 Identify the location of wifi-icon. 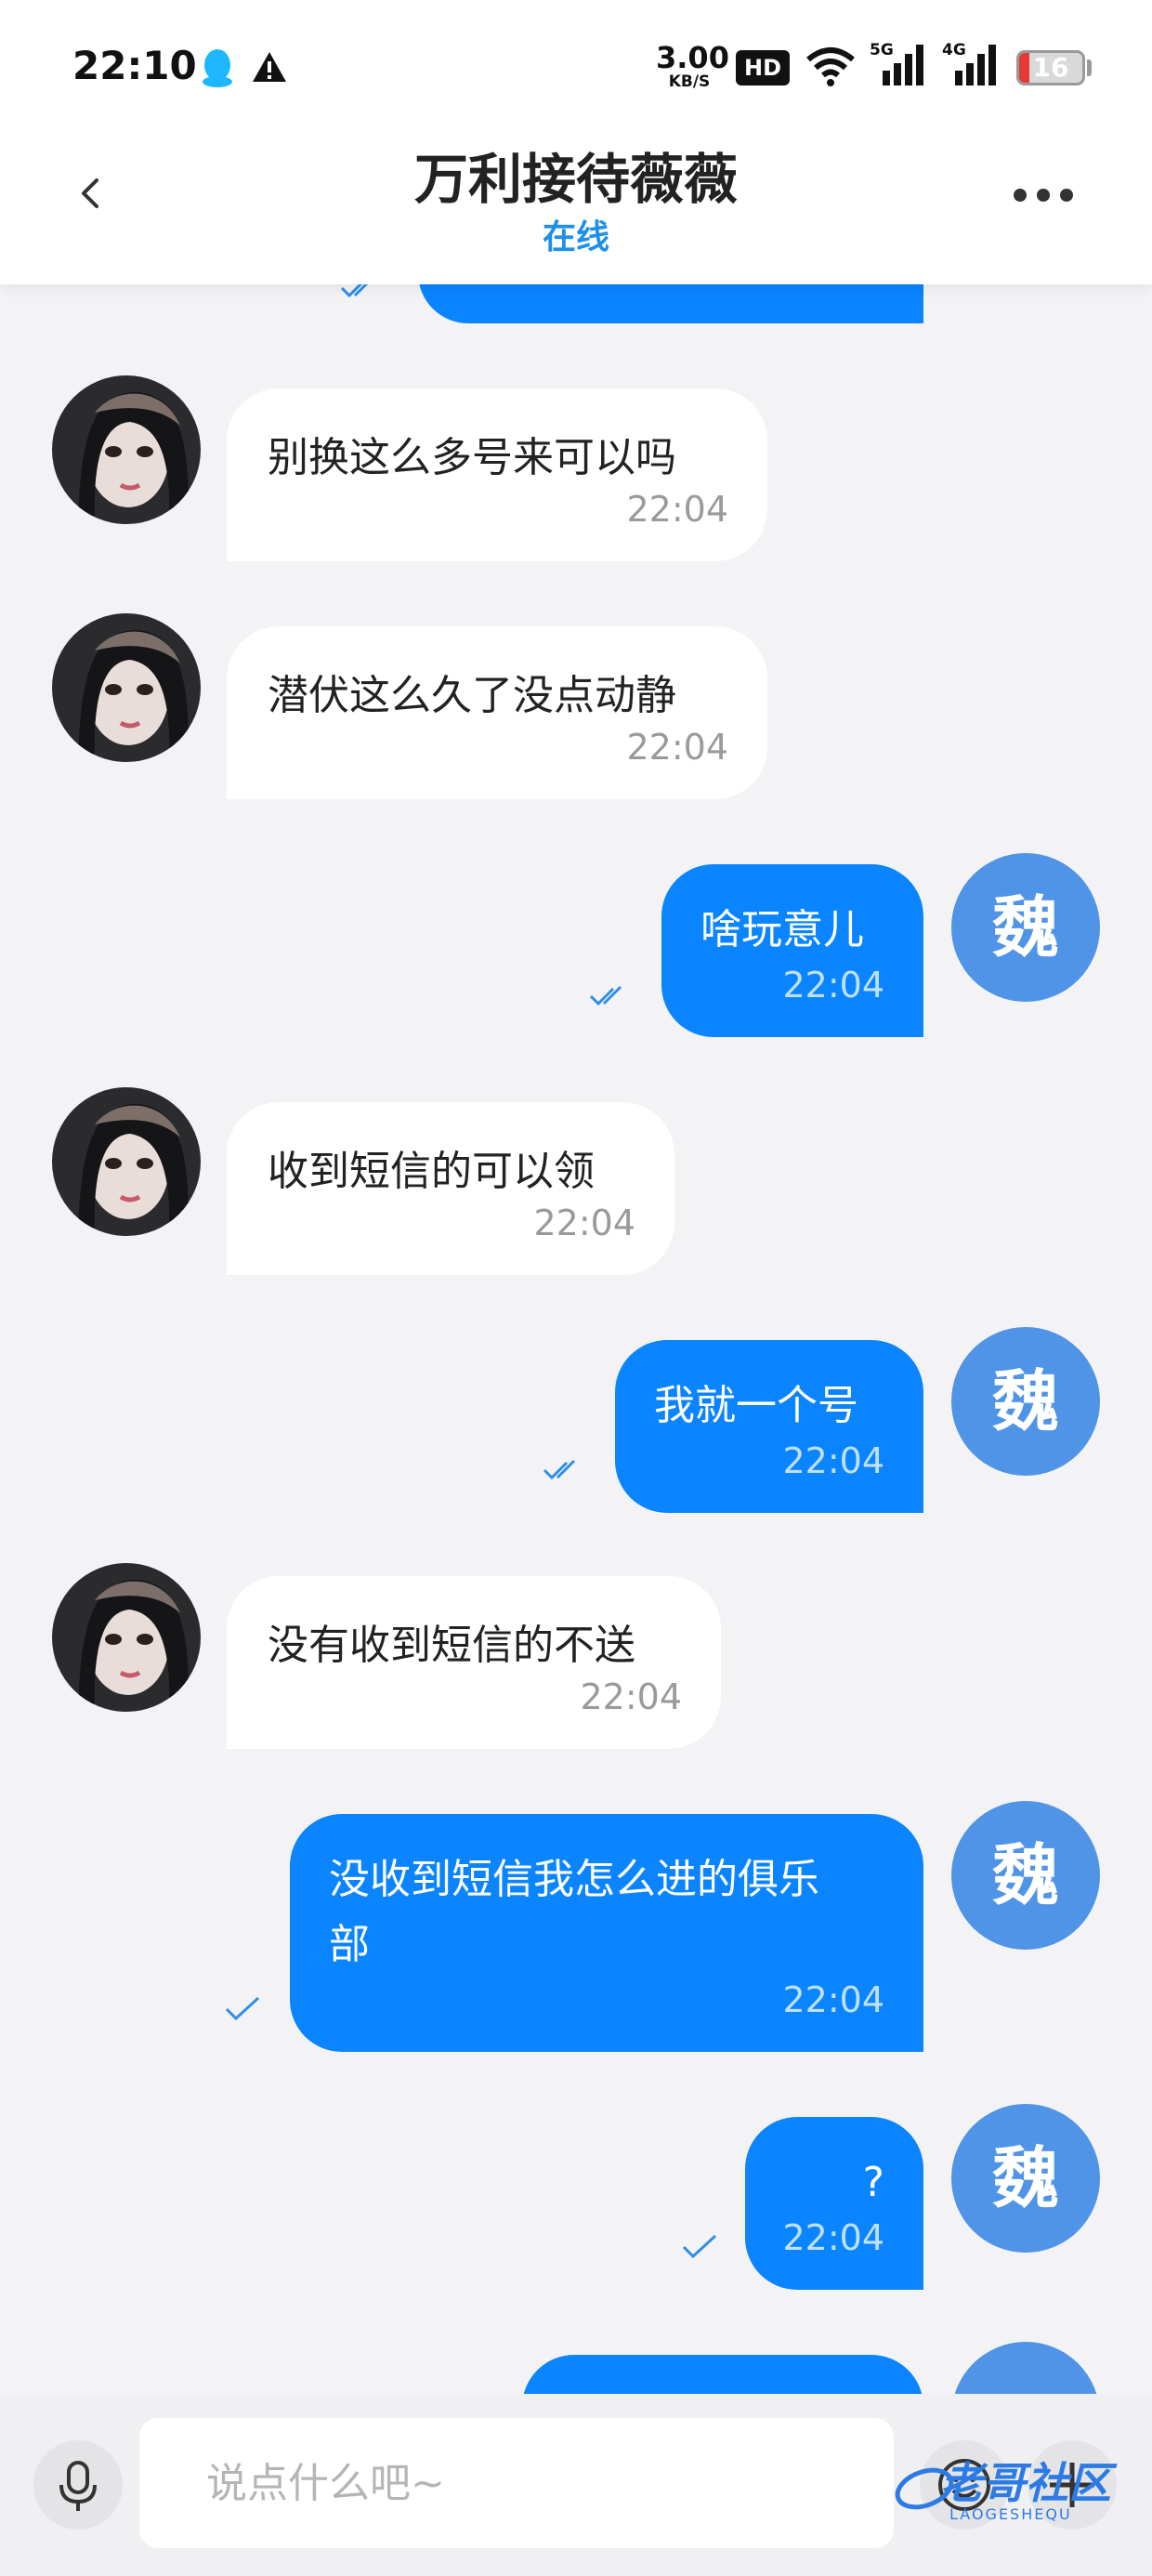
(830, 66).